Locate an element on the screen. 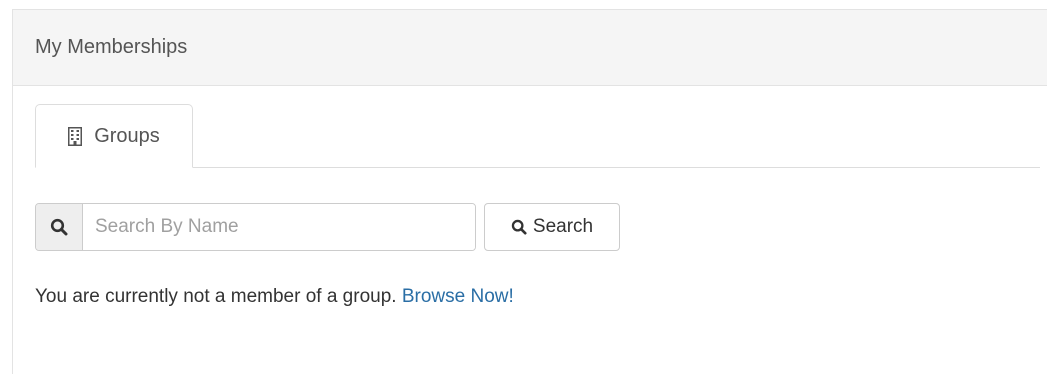 The width and height of the screenshot is (1047, 374). search-input-group is located at coordinates (255, 227).